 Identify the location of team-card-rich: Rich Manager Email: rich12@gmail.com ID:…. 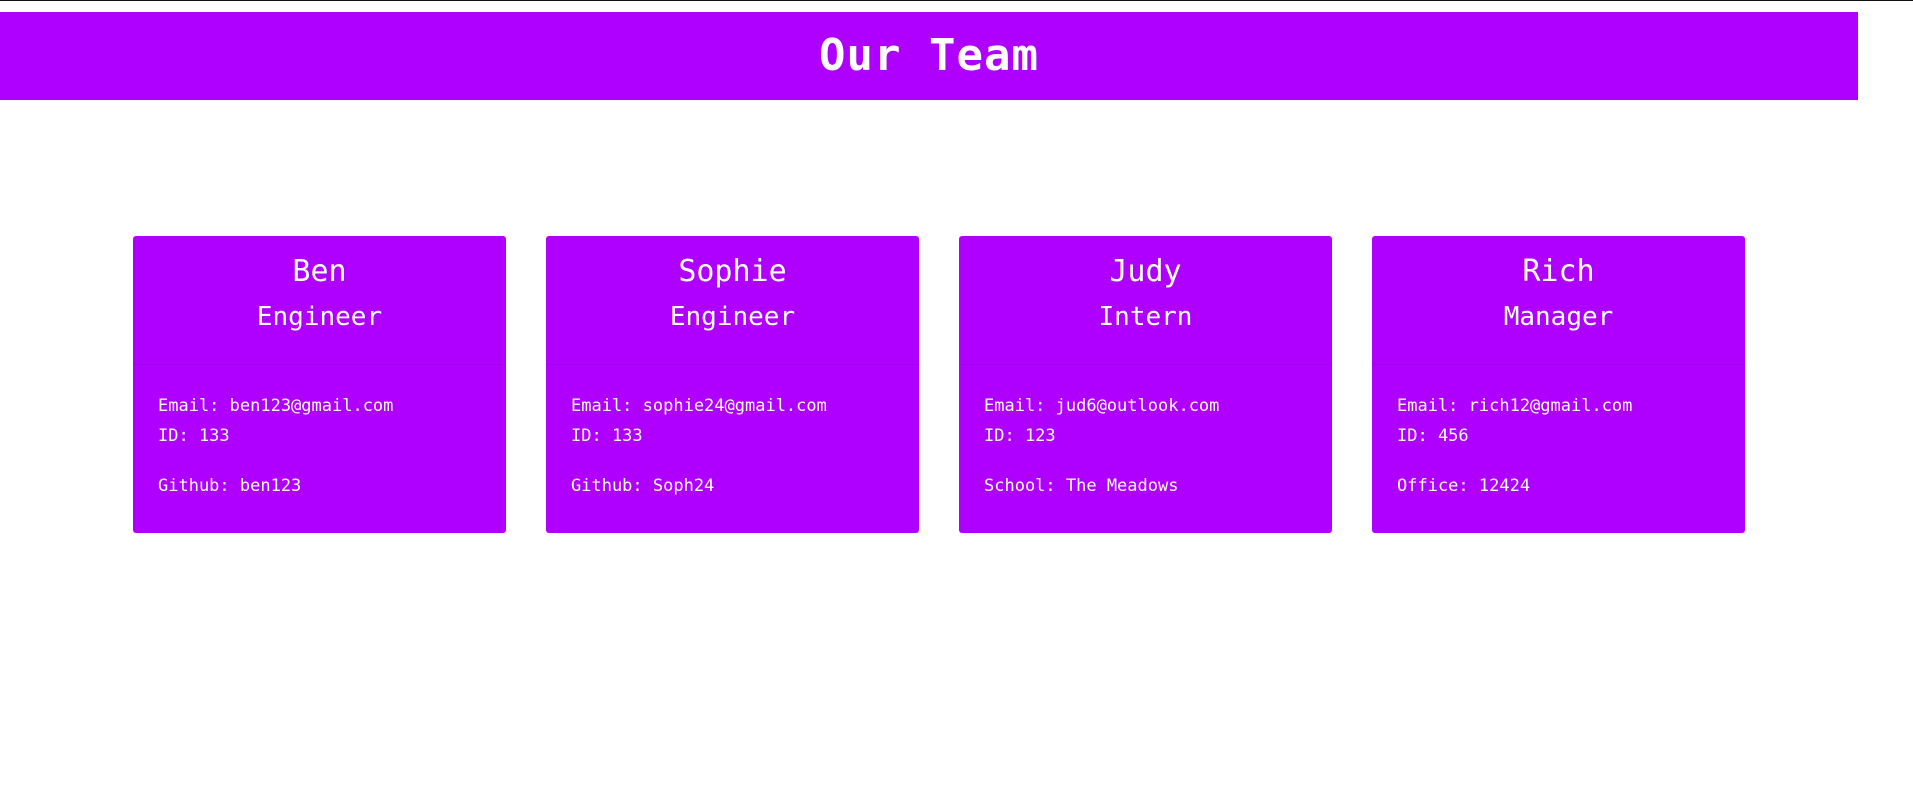
(1558, 384).